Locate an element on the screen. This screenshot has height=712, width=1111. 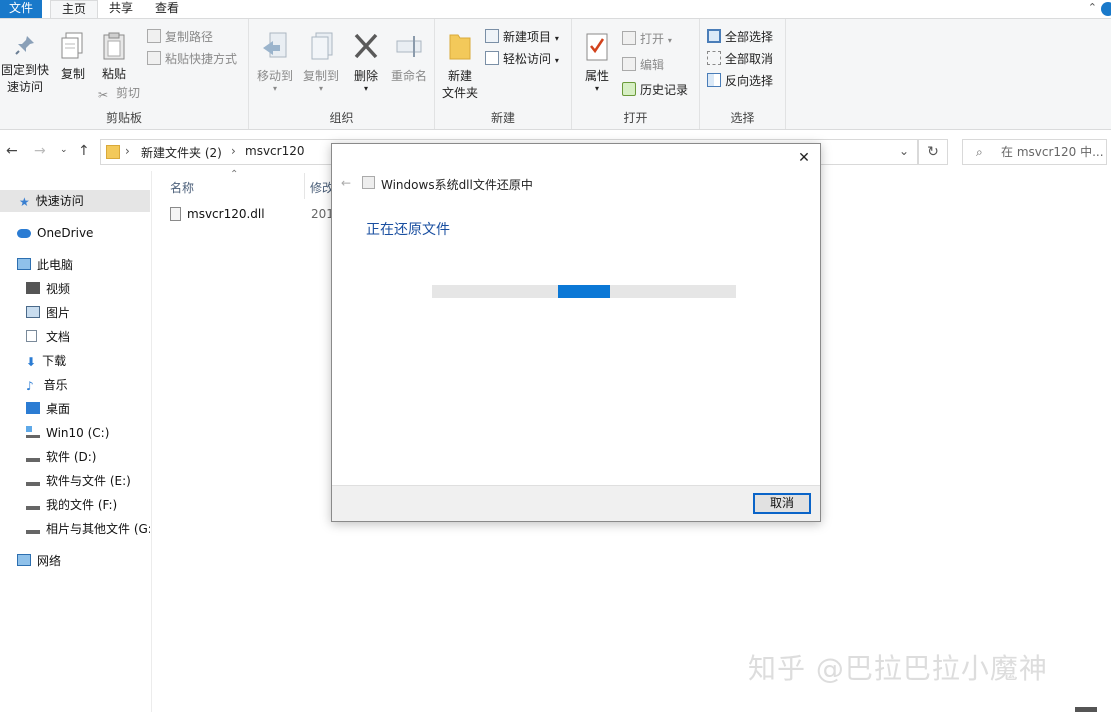
tab-file: 文件 is located at coordinates (21, 9).